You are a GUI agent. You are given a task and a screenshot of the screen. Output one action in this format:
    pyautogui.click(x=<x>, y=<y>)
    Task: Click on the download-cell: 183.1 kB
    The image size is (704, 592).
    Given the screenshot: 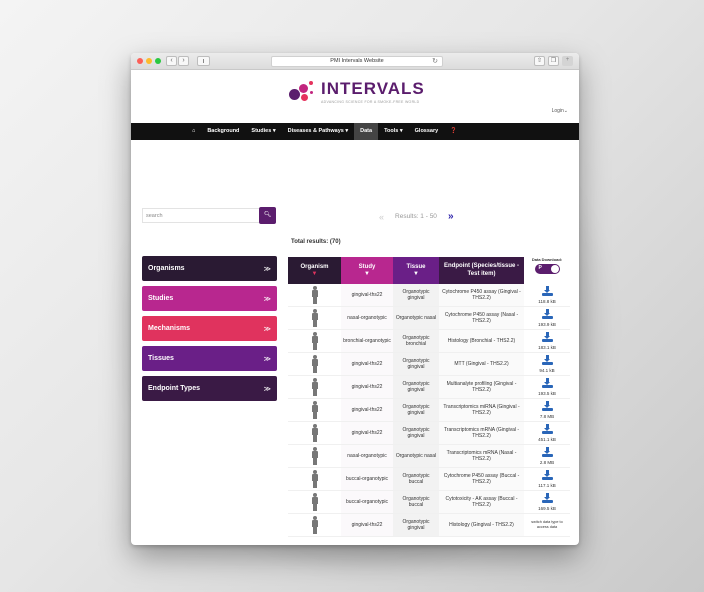 What is the action you would take?
    pyautogui.click(x=547, y=341)
    